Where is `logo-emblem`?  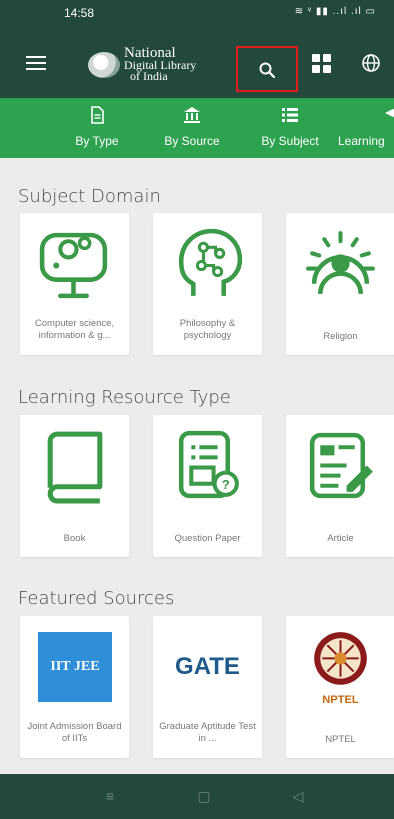
logo-emblem is located at coordinates (104, 65).